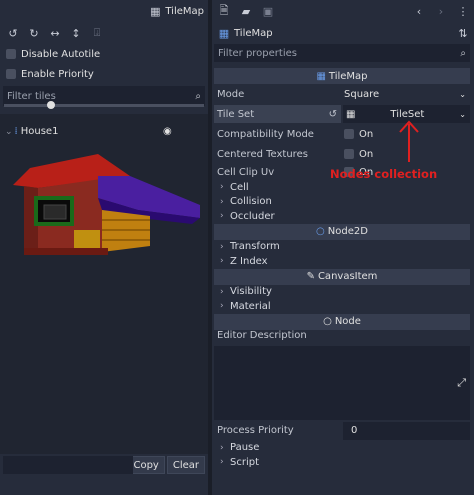 The image size is (474, 495). I want to click on group-transform: › Transform, so click(342, 247).